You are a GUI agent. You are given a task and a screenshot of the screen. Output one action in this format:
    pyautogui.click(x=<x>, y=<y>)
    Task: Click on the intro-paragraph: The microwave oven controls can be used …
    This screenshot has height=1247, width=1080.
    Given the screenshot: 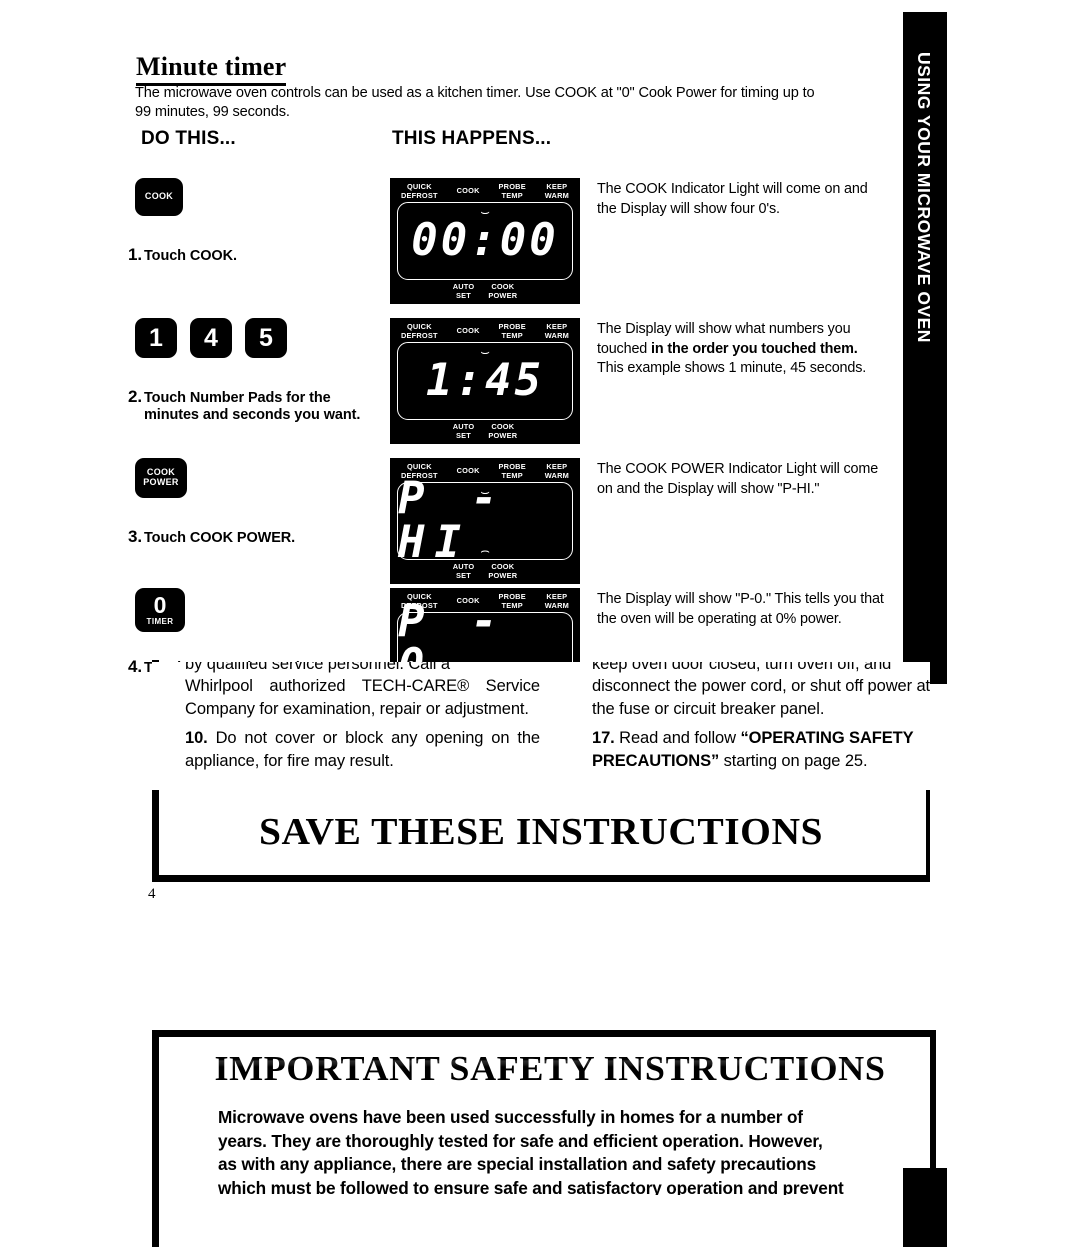 What is the action you would take?
    pyautogui.click(x=475, y=102)
    